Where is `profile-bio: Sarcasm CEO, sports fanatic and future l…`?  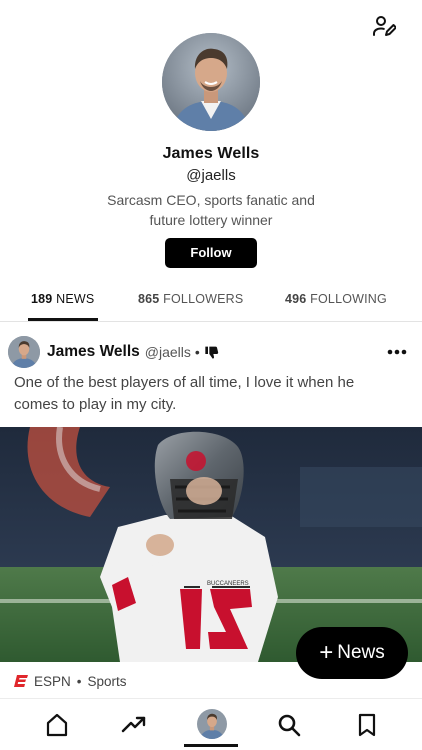 profile-bio: Sarcasm CEO, sports fanatic and future l… is located at coordinates (211, 210).